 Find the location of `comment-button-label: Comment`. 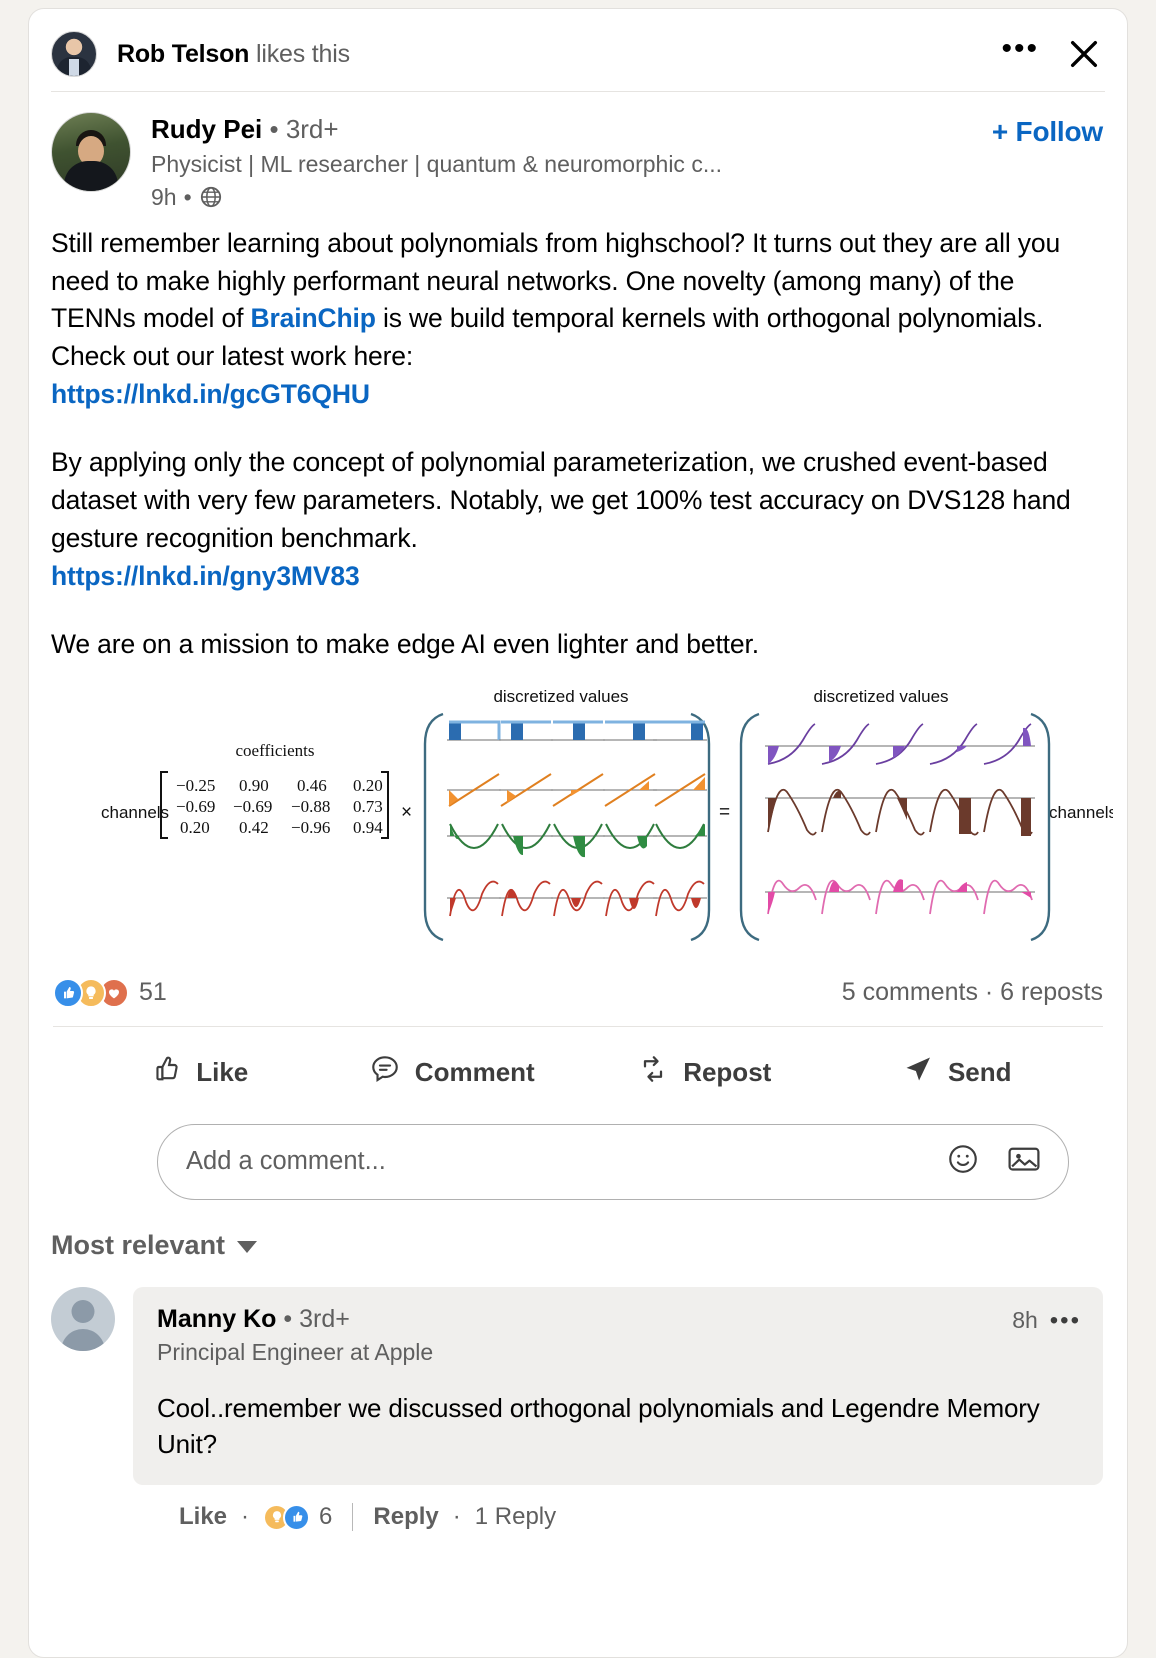

comment-button-label: Comment is located at coordinates (474, 1071).